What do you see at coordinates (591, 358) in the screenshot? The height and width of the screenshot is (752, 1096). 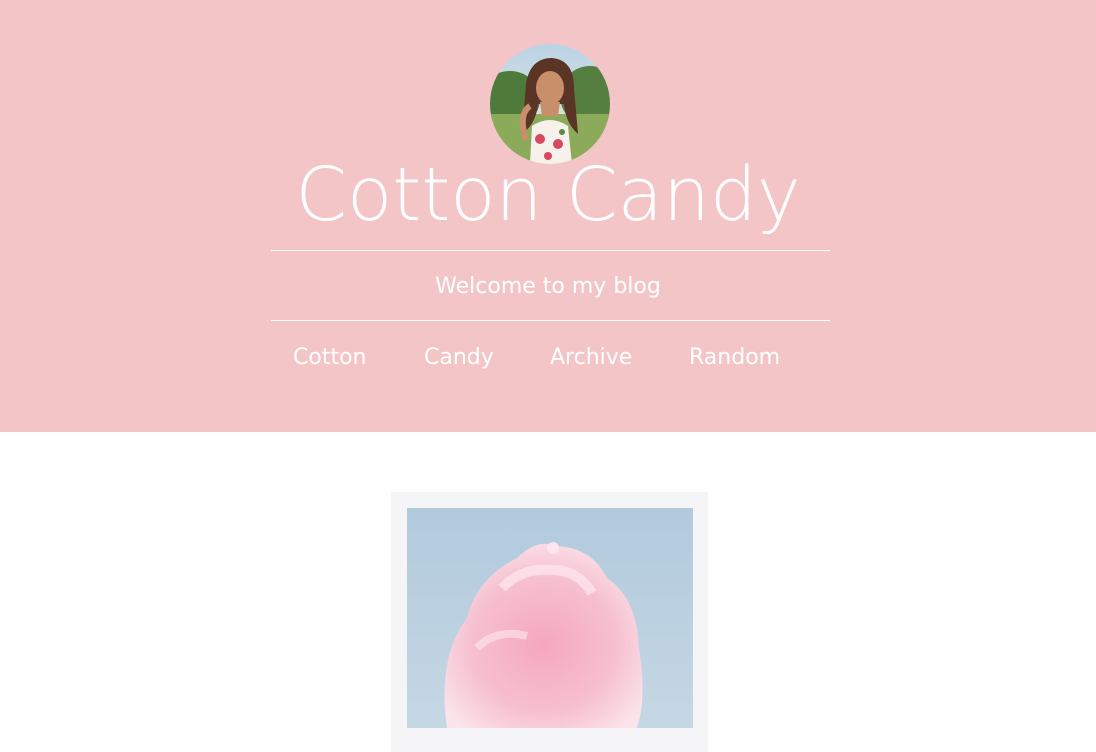 I see `nav-link-archive: Archive` at bounding box center [591, 358].